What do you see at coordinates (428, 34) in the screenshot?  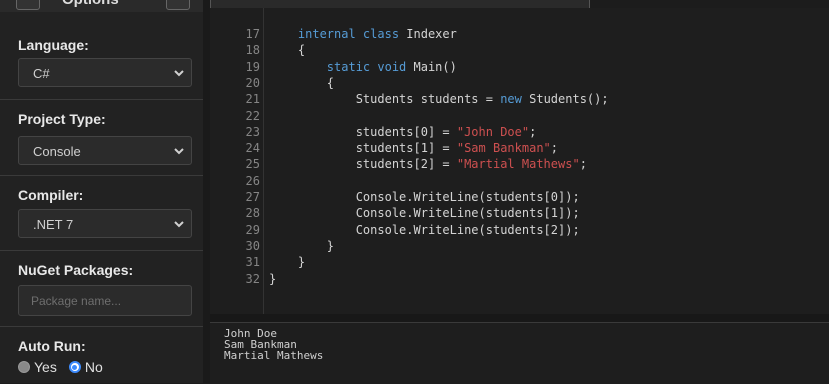 I see `code-token: Indexer` at bounding box center [428, 34].